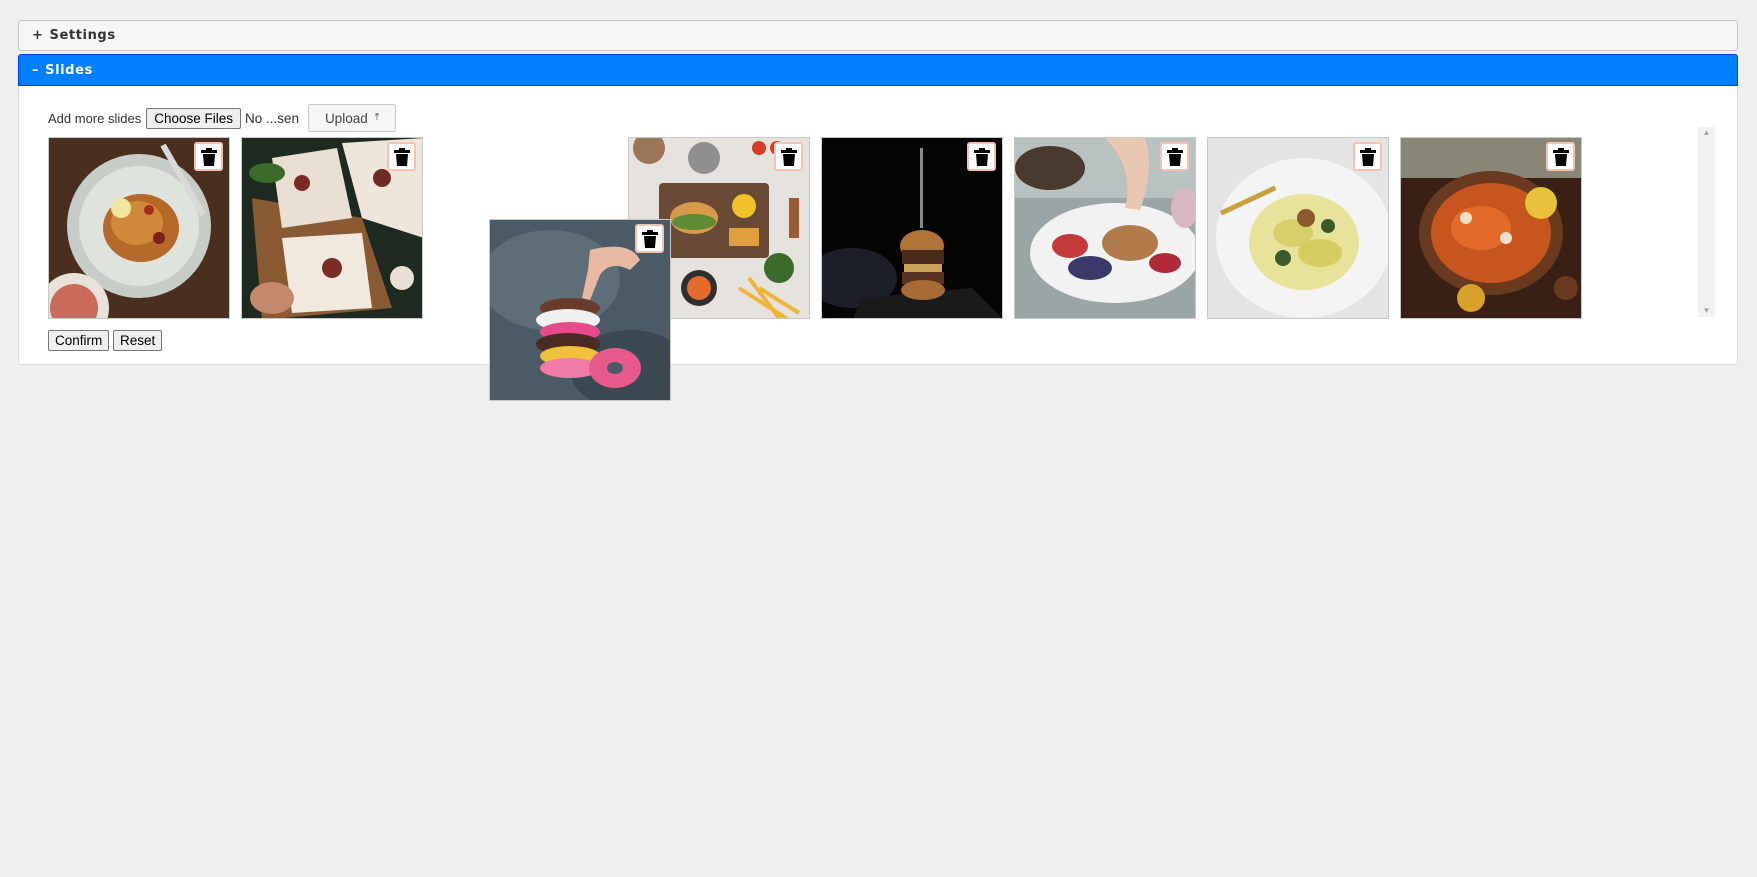 The width and height of the screenshot is (1757, 877). What do you see at coordinates (69, 70) in the screenshot?
I see `slides-label: Slides` at bounding box center [69, 70].